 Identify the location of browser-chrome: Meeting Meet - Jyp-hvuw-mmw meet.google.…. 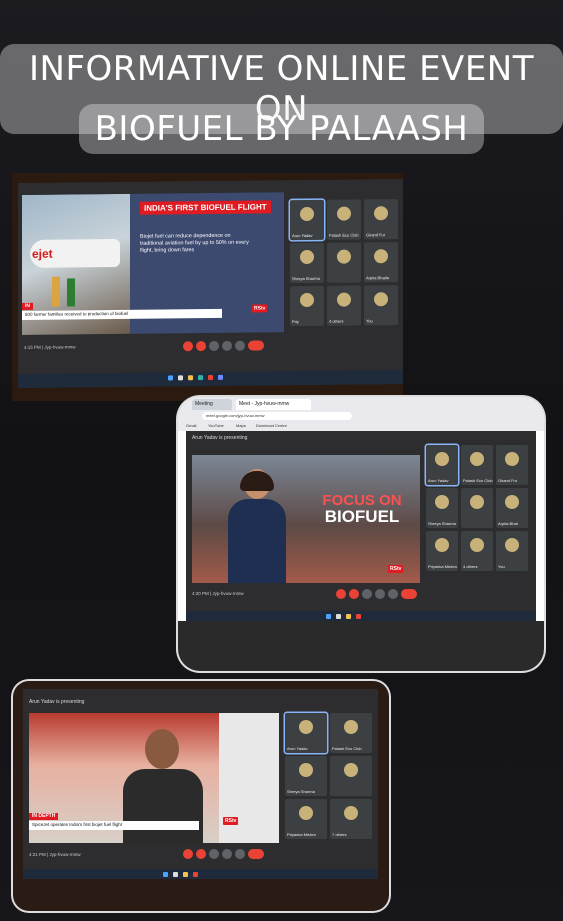
(361, 414).